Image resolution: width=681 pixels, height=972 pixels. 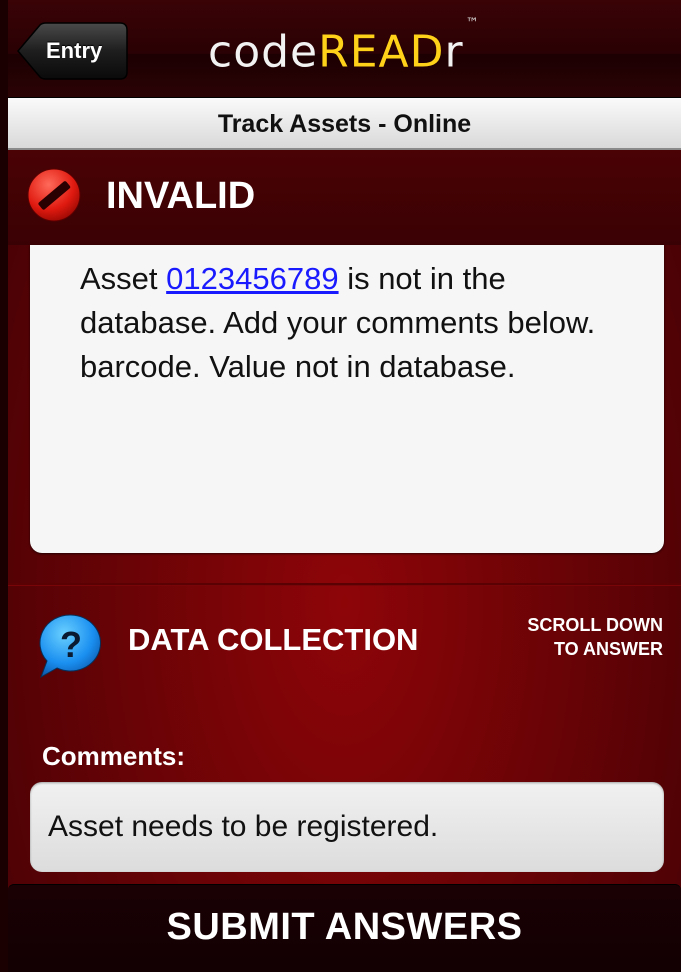 I want to click on comments-value: Asset needs to be registered., so click(x=243, y=826).